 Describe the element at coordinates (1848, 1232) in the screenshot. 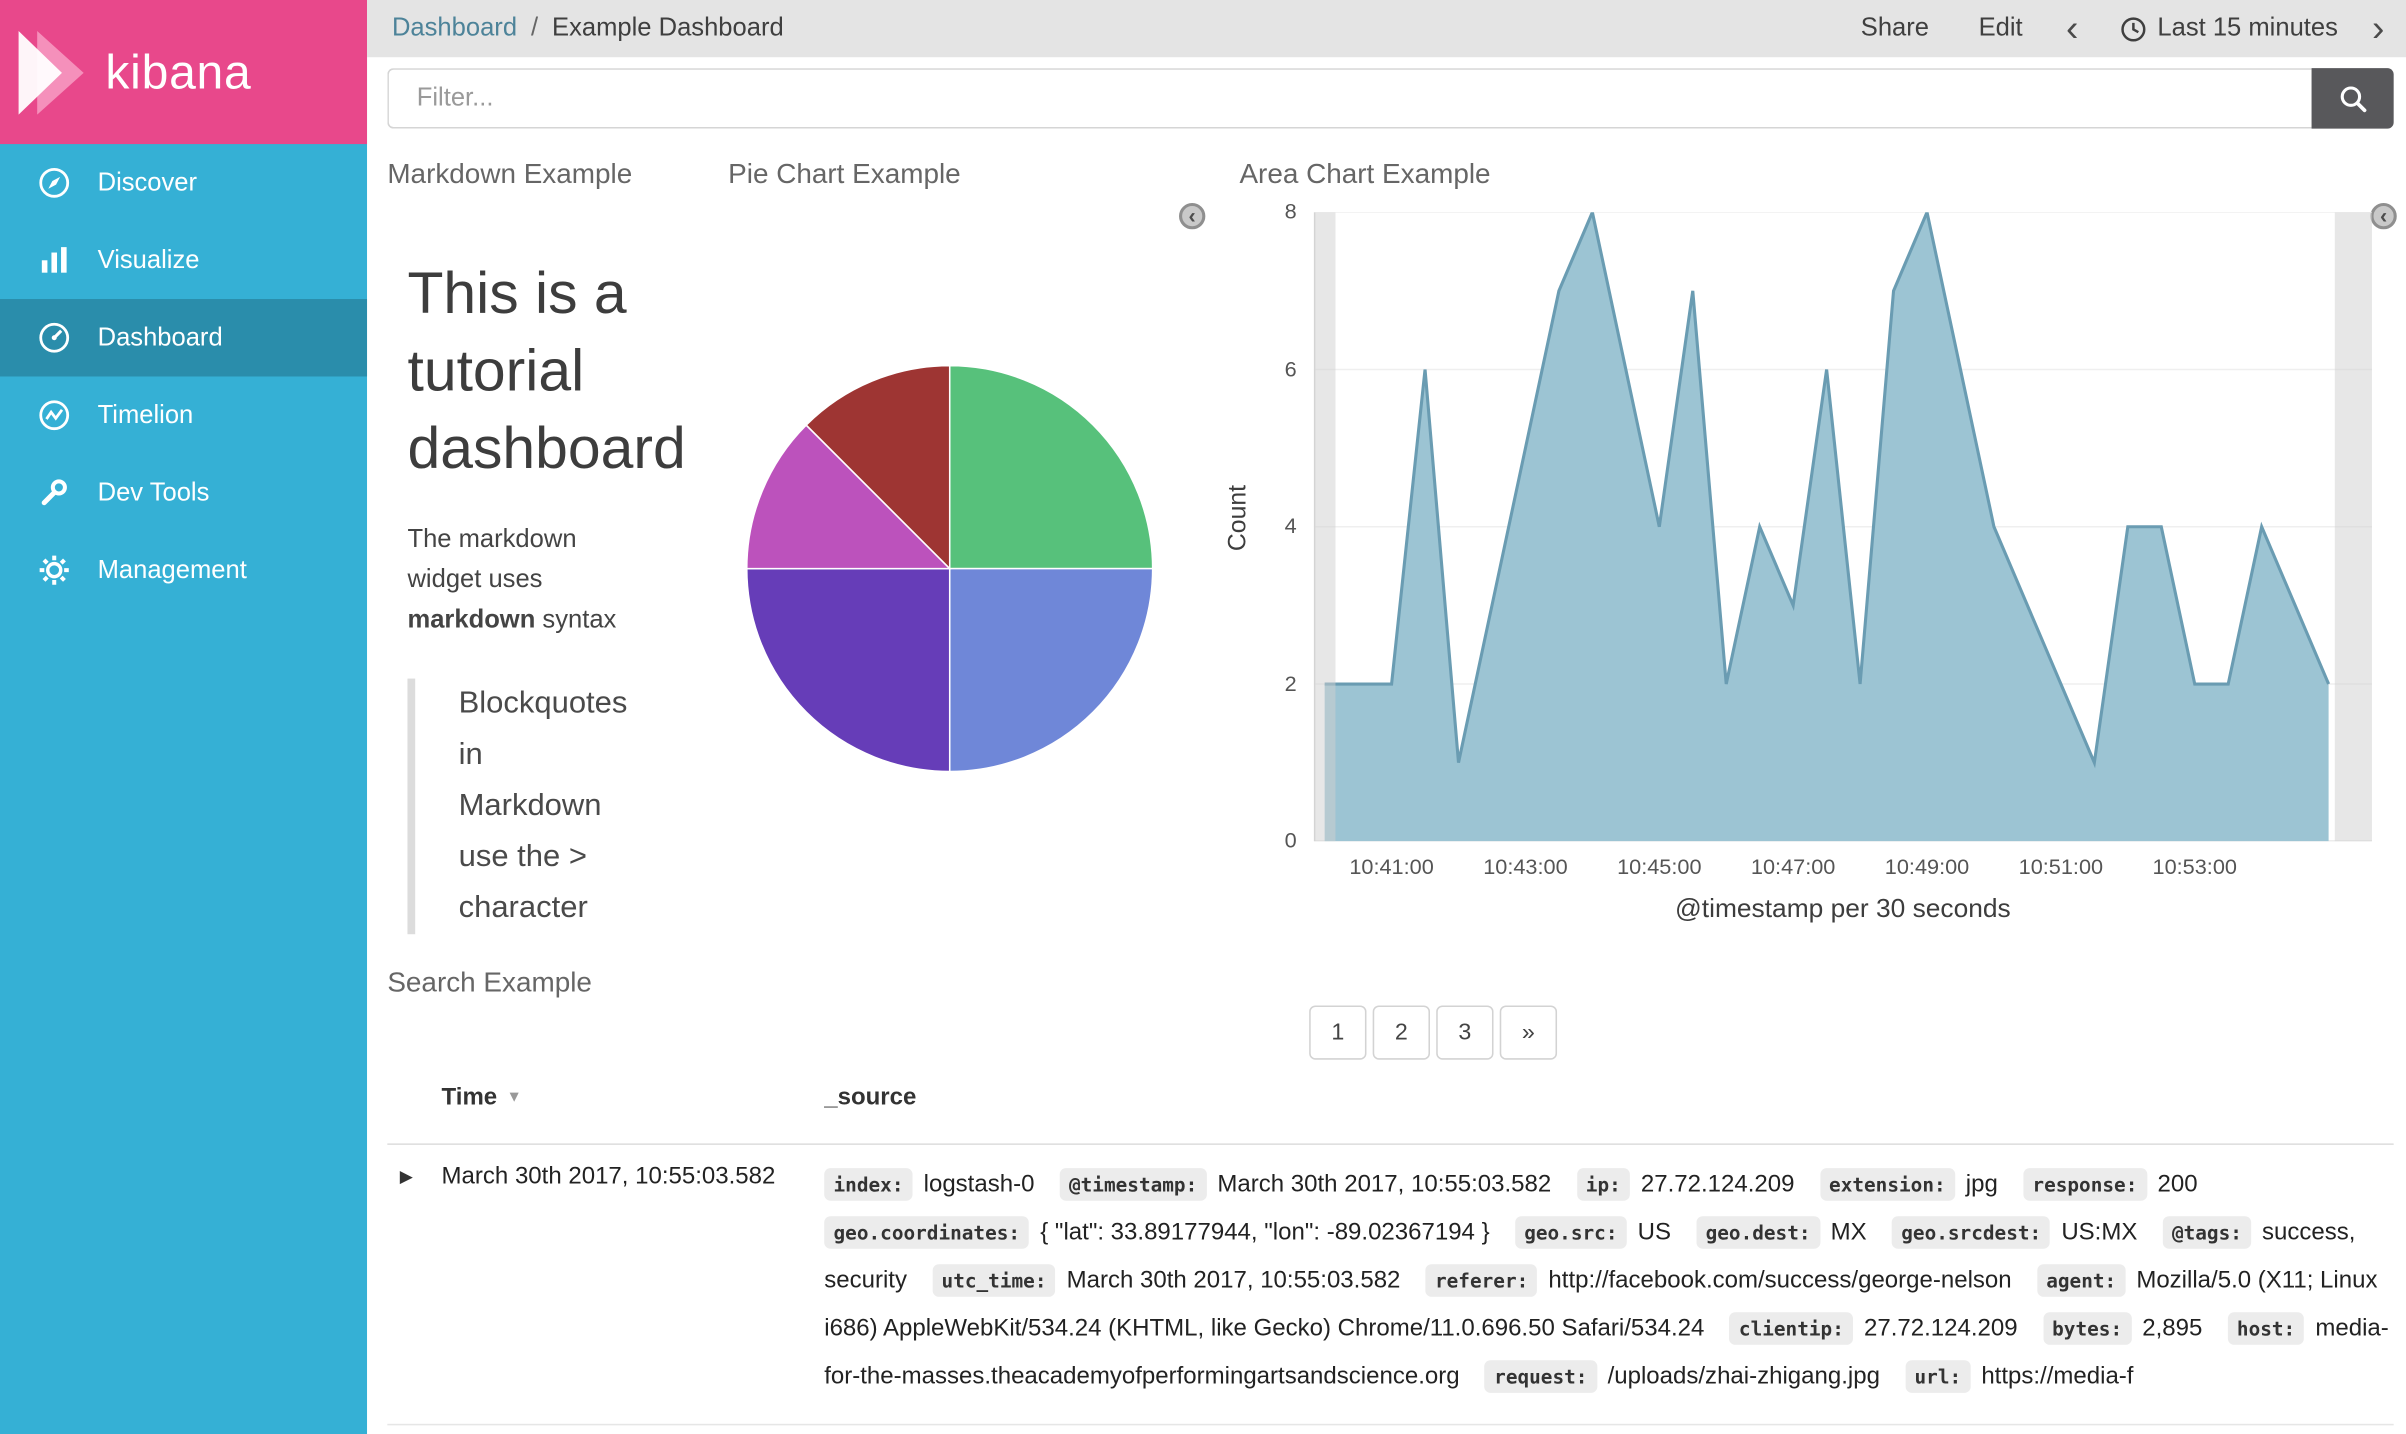

I see `field-value: MX` at that location.